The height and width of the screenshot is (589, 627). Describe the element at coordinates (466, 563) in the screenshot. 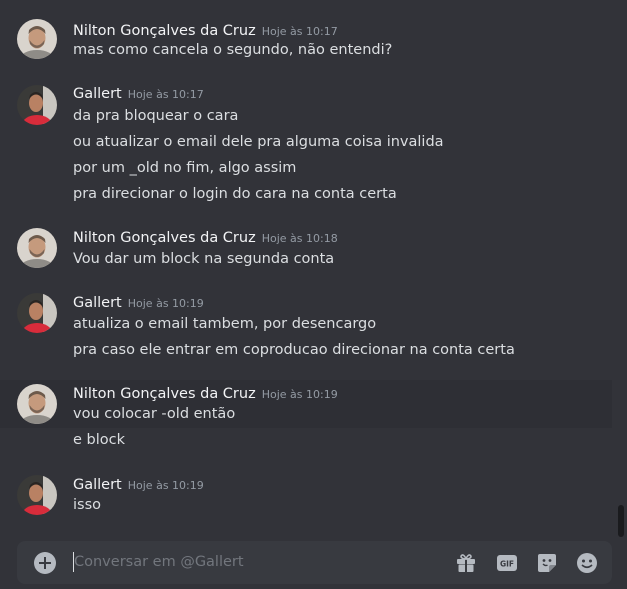

I see `gift-icon` at that location.